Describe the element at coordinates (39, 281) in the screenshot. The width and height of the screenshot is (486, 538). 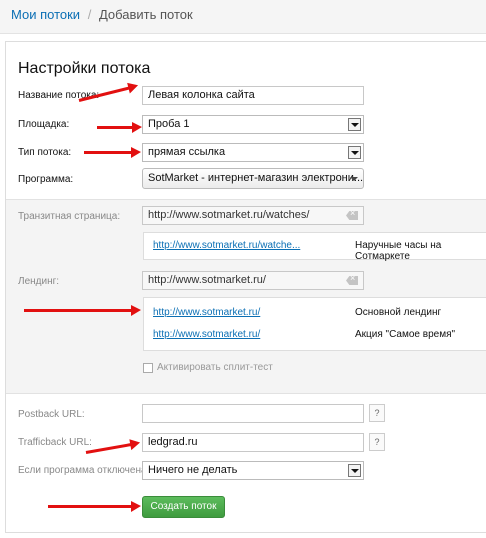
I see `landing-label: Лендинг:` at that location.